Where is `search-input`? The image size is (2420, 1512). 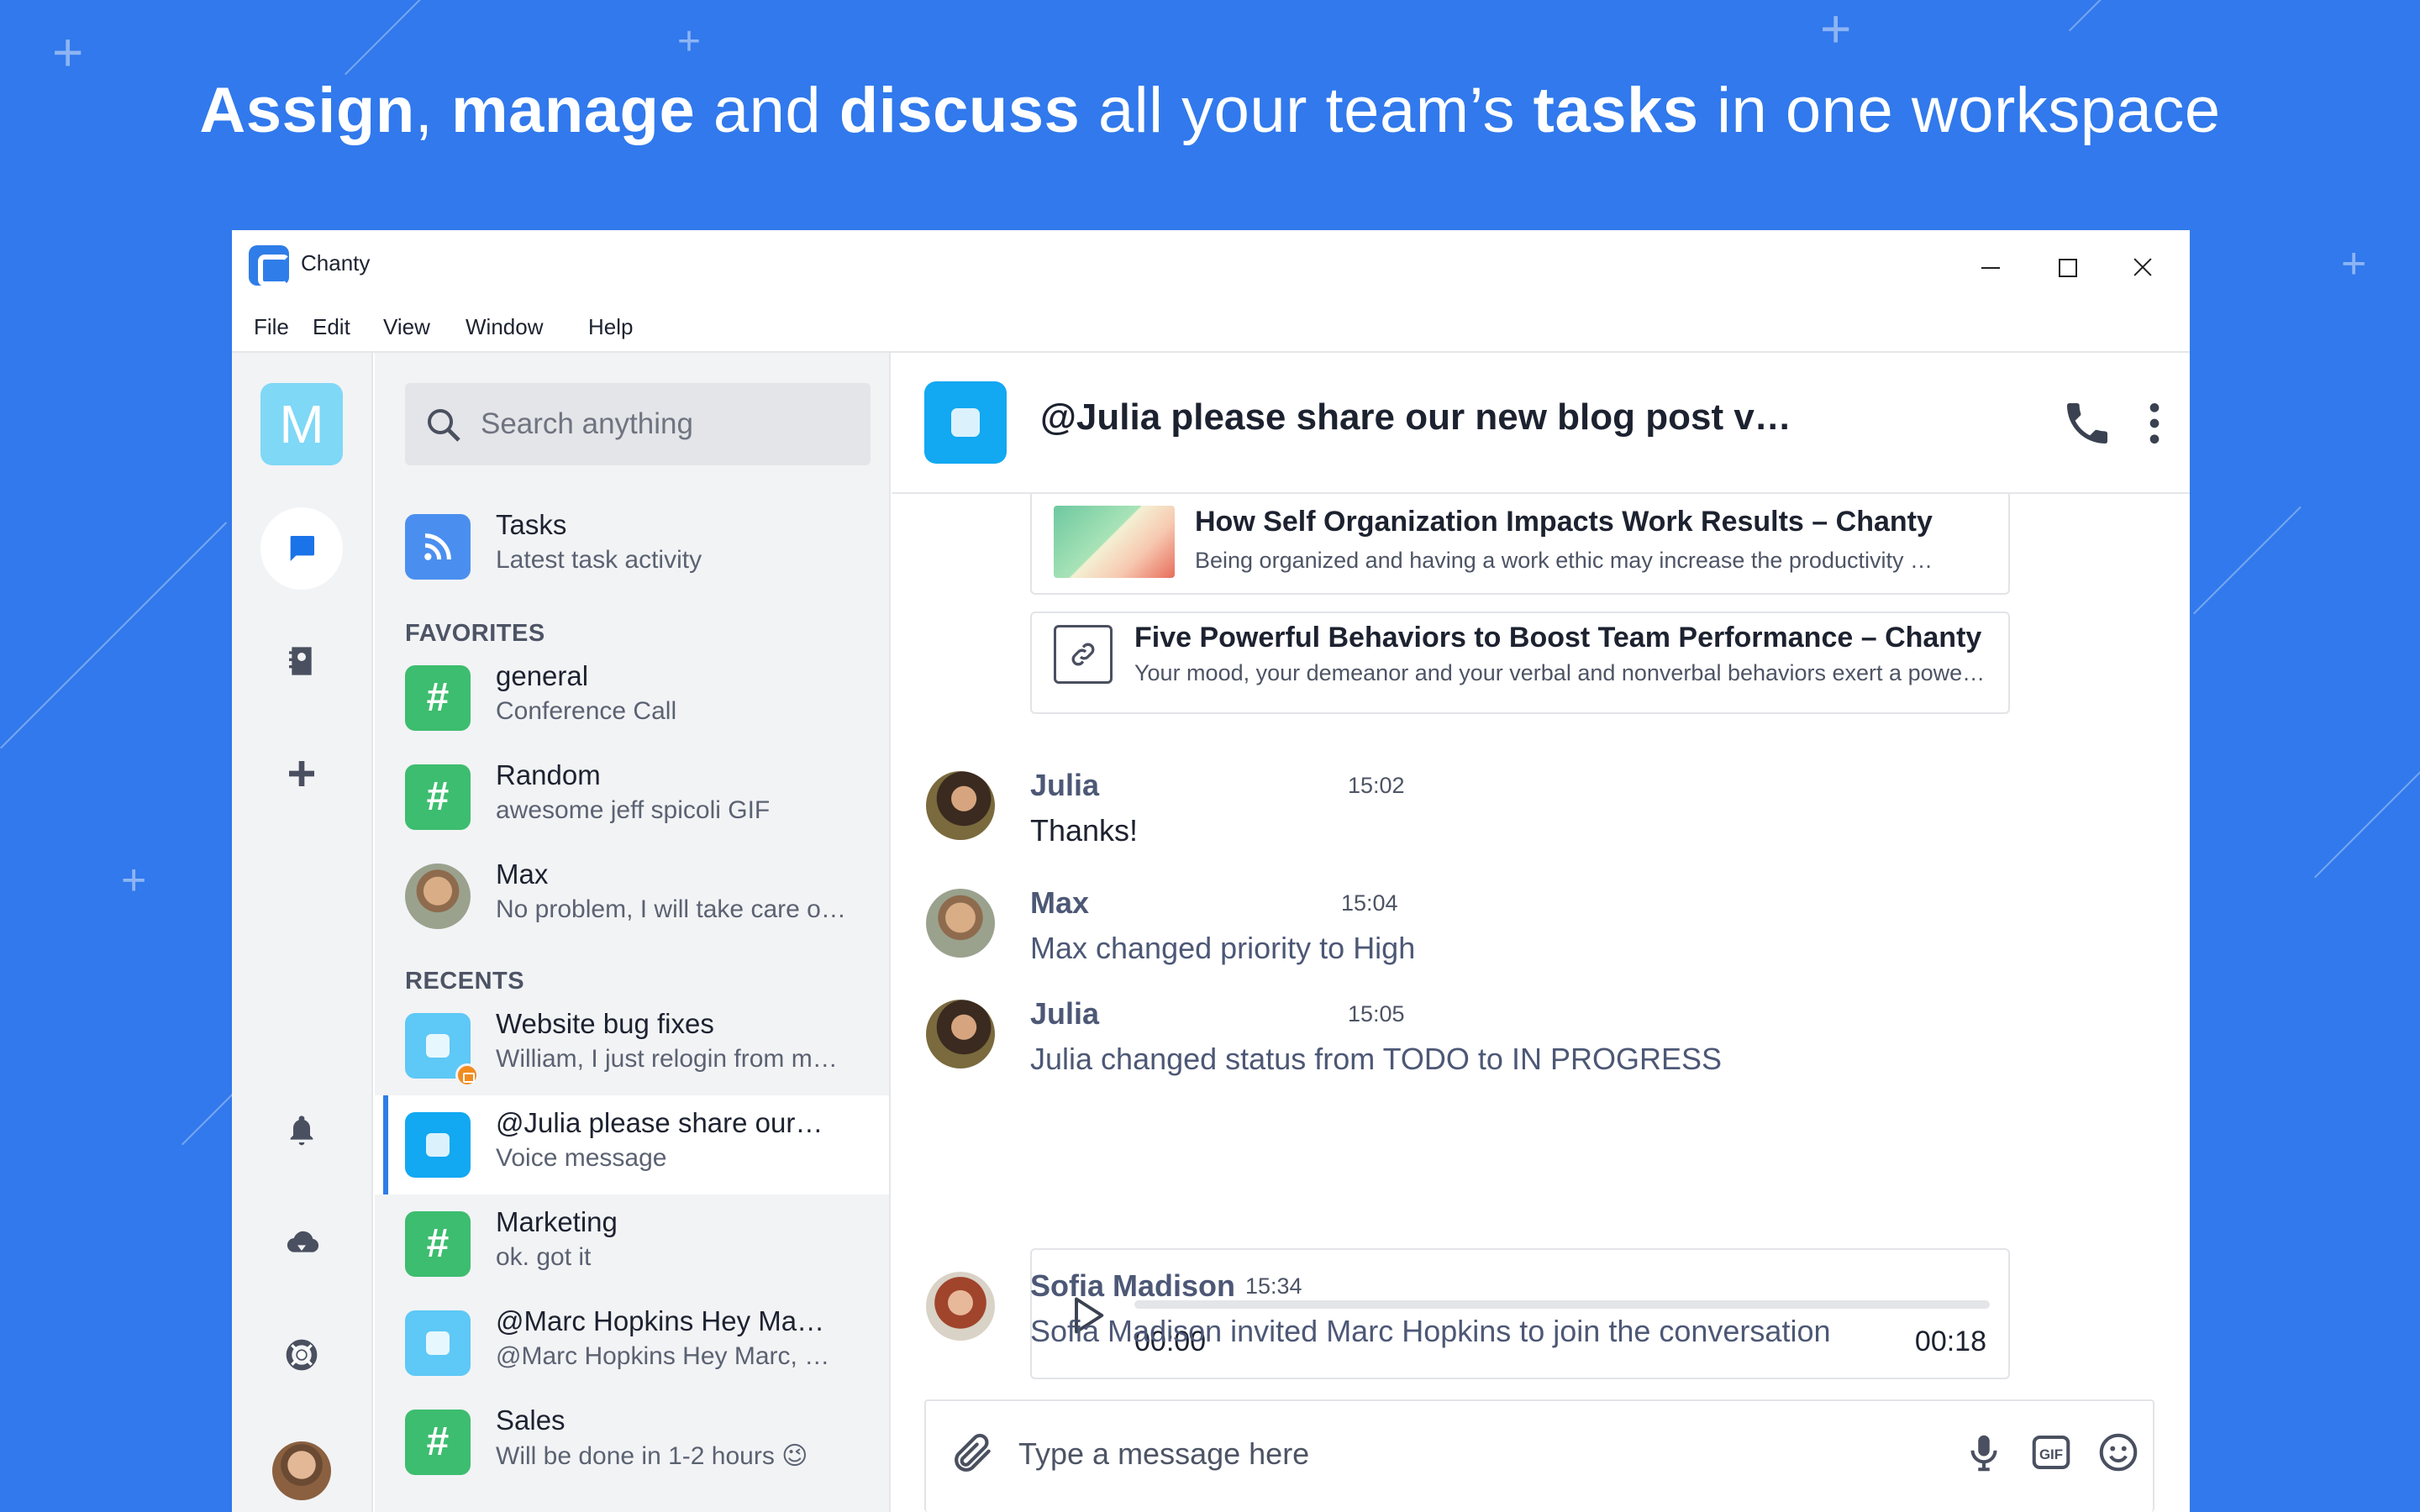 search-input is located at coordinates (665, 424).